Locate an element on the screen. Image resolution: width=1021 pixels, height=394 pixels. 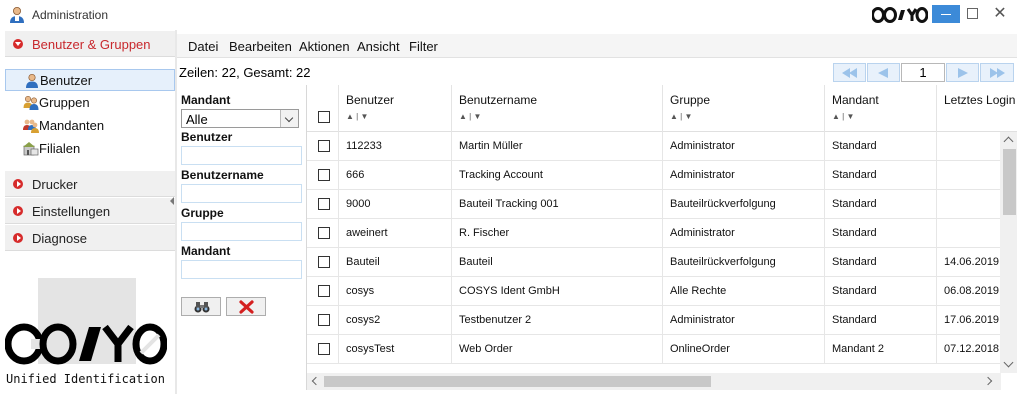
cell-benutzer-text: cosys2 is located at coordinates (363, 320).